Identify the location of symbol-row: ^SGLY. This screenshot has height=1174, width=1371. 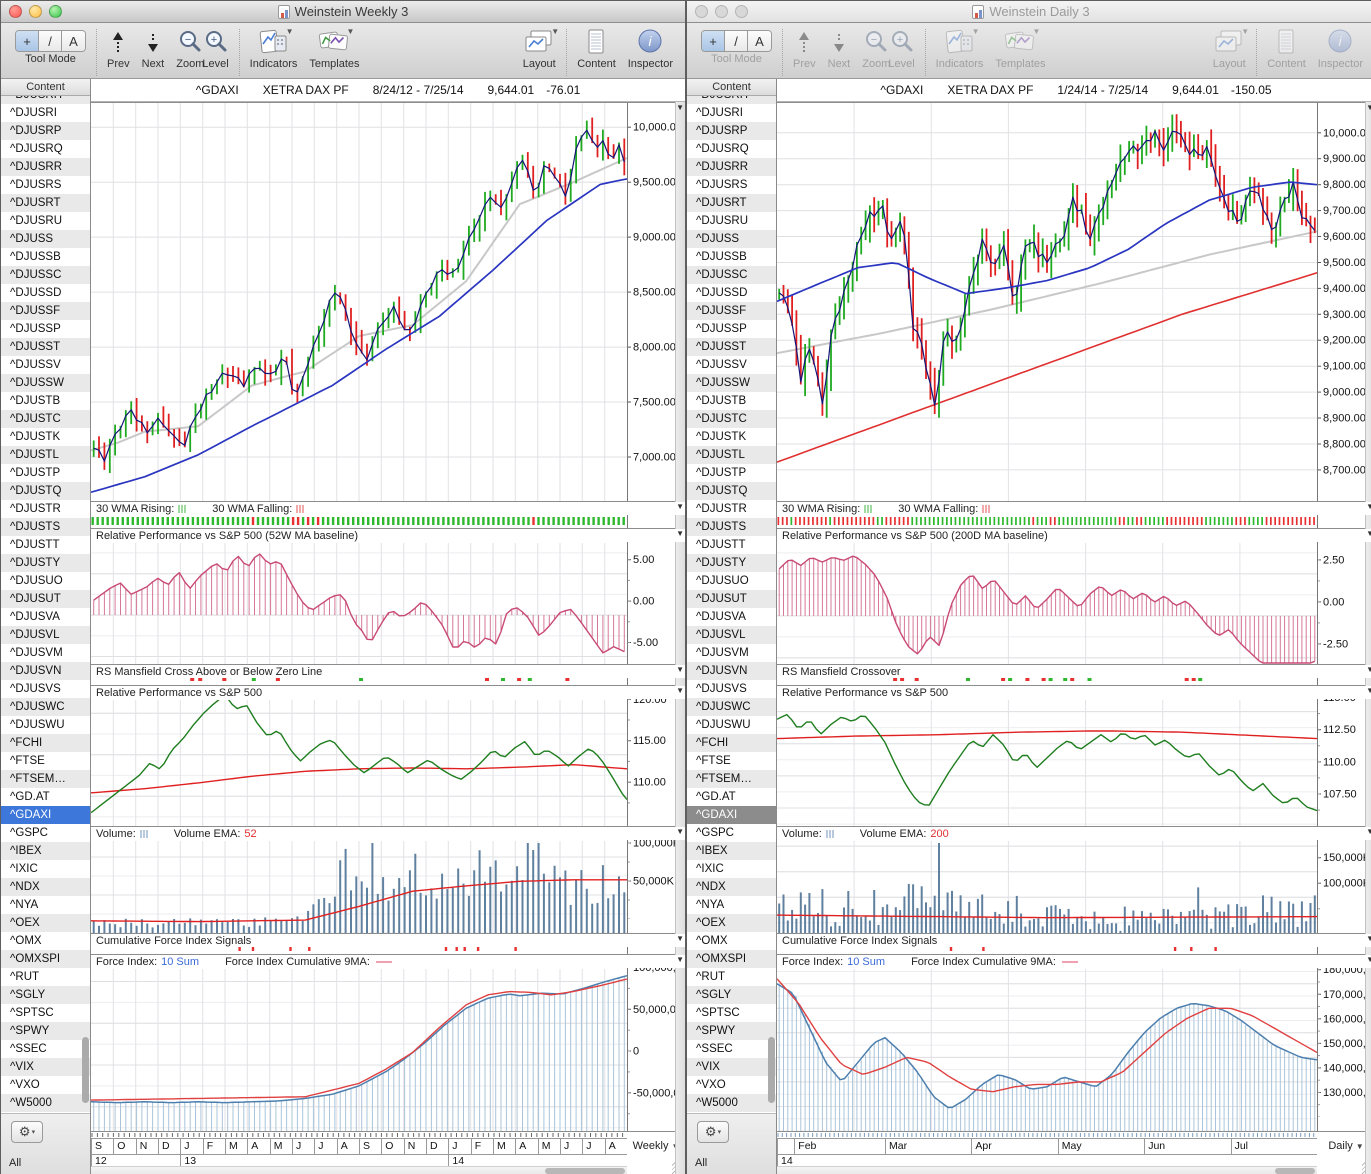
(731, 995).